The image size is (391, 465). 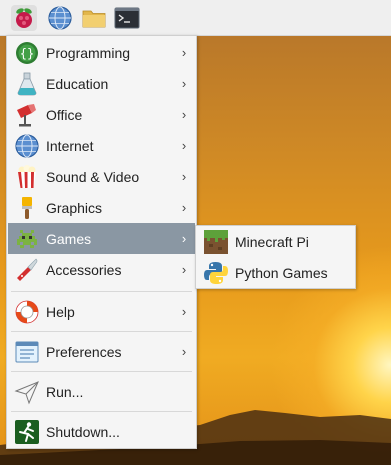 What do you see at coordinates (101, 114) in the screenshot?
I see `menu-item-office: Office ›` at bounding box center [101, 114].